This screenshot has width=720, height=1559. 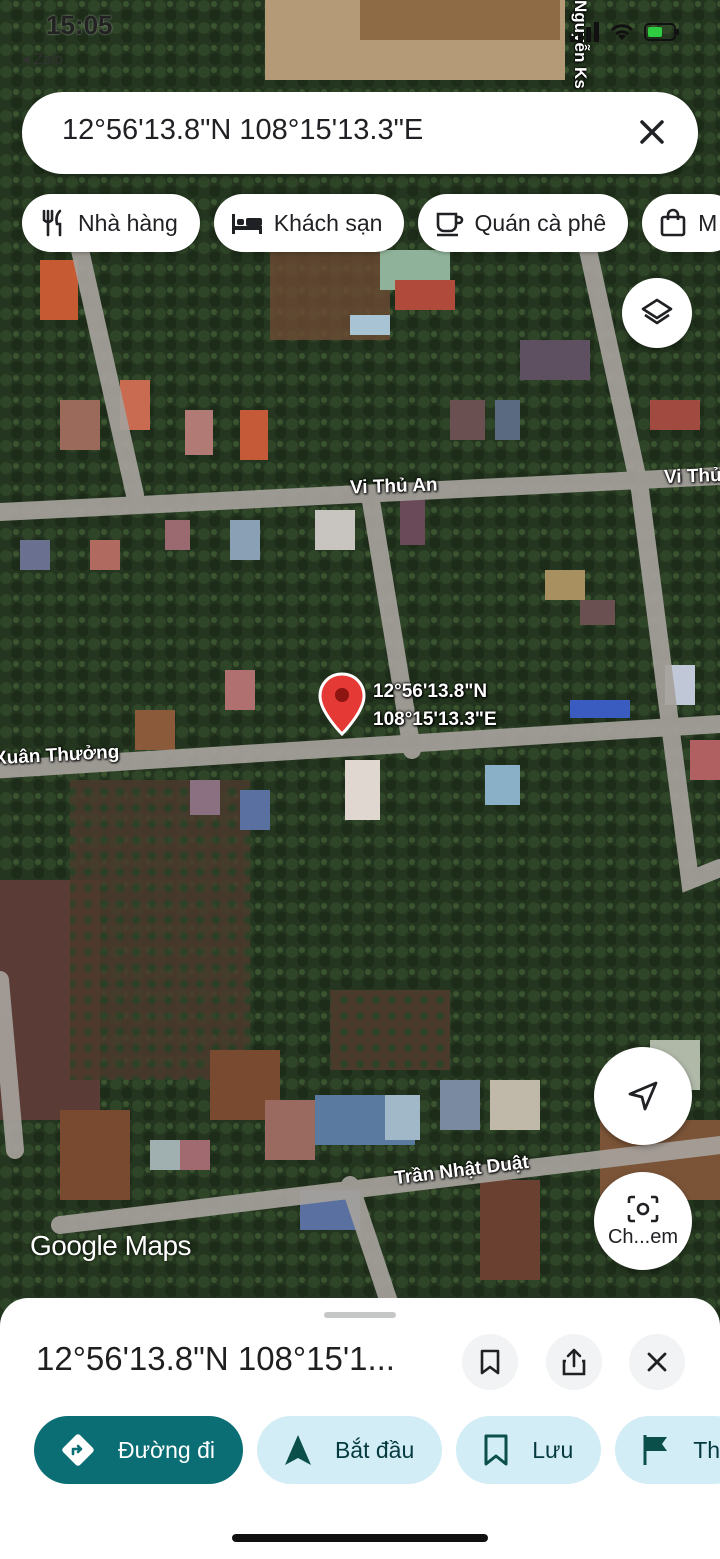 I want to click on start-button-label: Bắt đầu, so click(x=374, y=1449).